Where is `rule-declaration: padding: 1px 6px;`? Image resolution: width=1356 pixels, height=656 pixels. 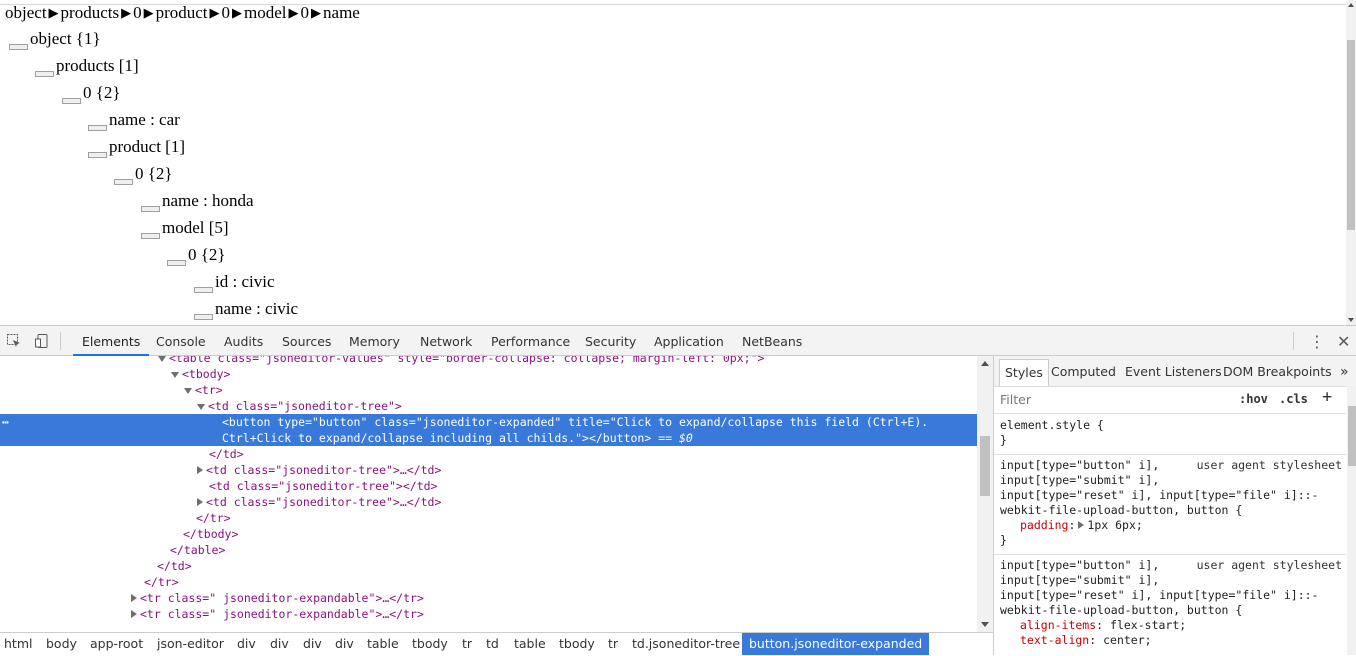
rule-declaration: padding: 1px 6px; is located at coordinates (1171, 525).